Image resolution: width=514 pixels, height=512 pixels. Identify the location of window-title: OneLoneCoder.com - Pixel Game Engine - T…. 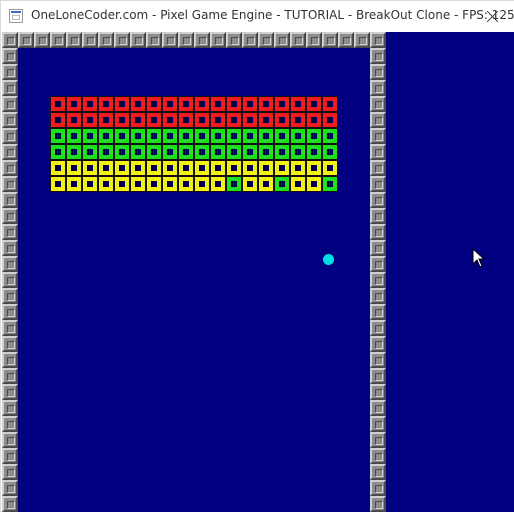
(272, 15).